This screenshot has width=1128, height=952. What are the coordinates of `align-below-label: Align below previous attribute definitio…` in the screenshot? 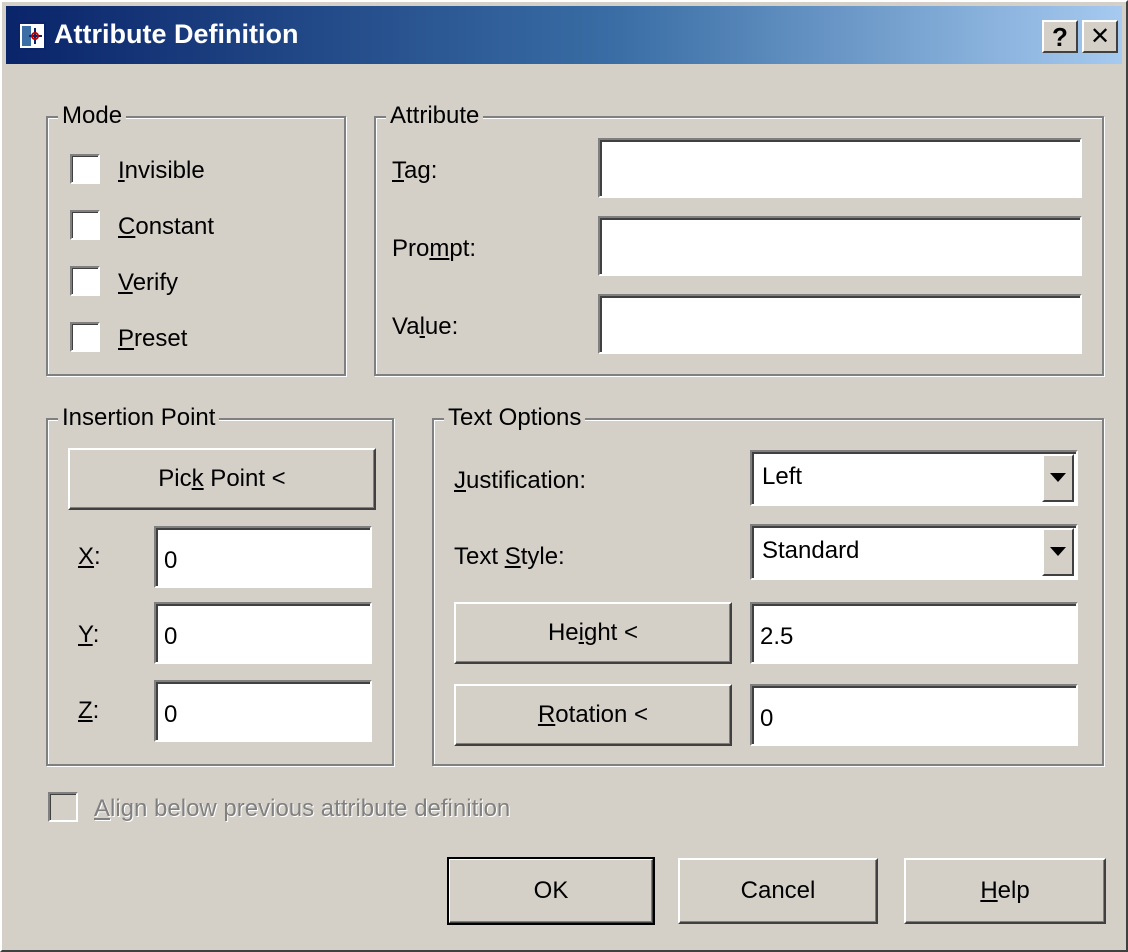 It's located at (302, 809).